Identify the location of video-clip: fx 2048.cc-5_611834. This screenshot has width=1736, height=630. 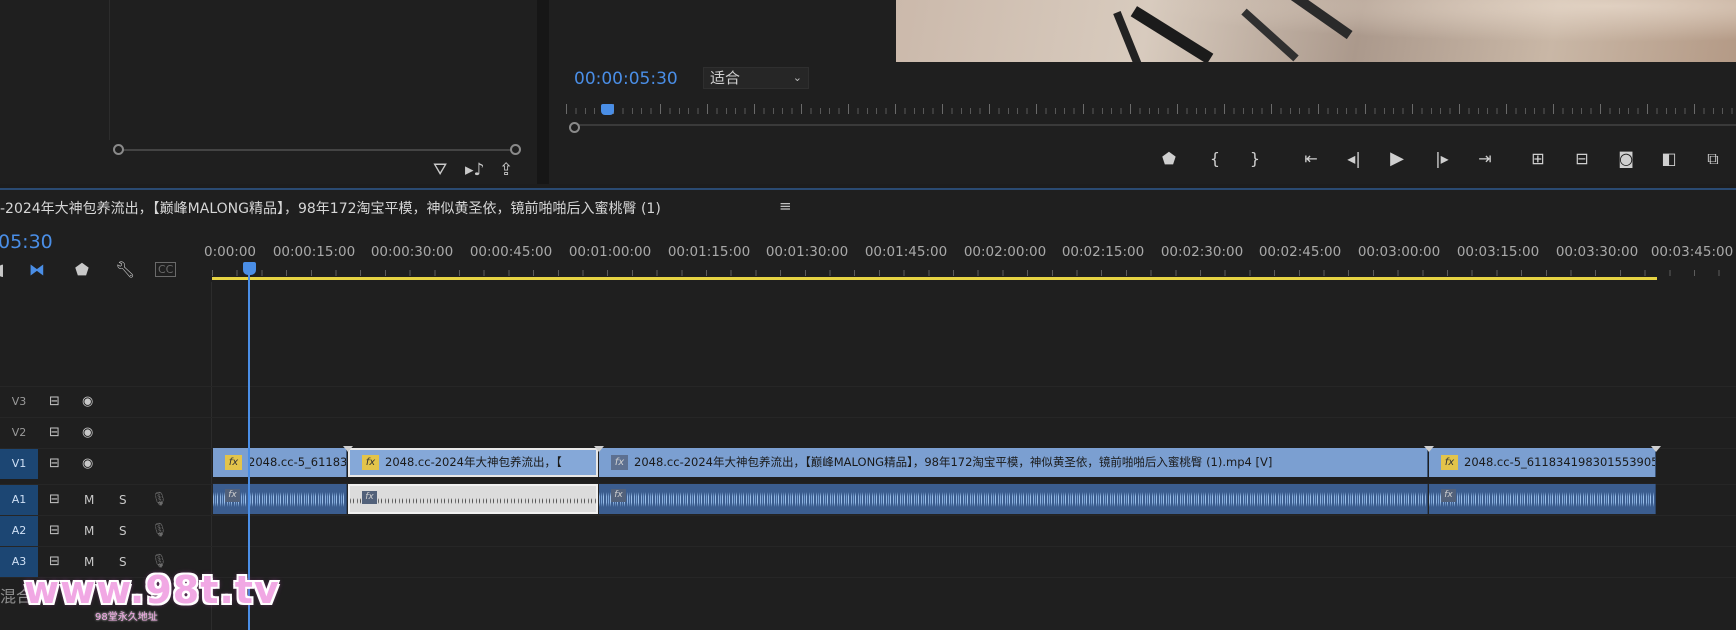
(280, 462).